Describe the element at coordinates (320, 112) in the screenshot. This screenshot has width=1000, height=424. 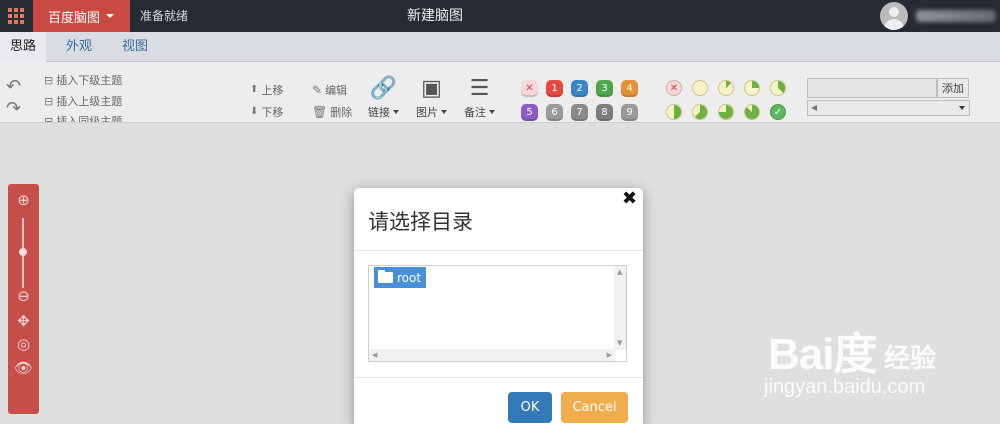
I see `trash-icon: 🗑` at that location.